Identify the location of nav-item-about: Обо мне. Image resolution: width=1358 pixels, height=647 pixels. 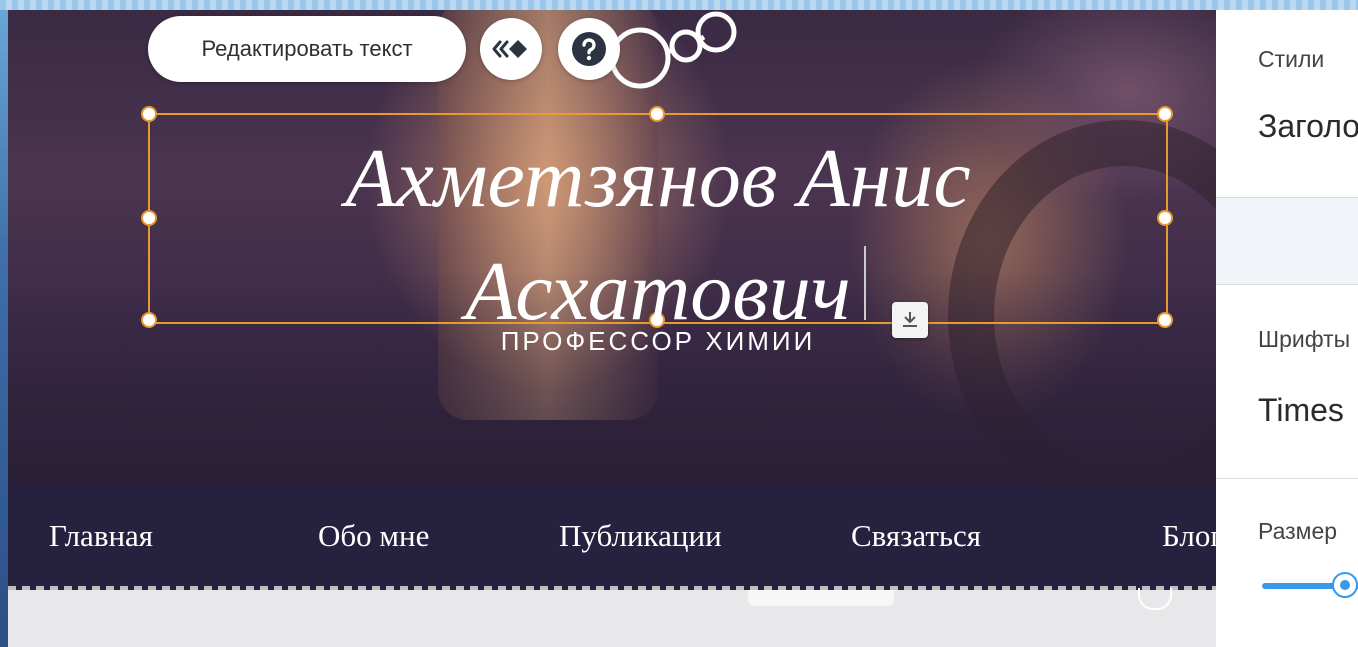
(373, 536).